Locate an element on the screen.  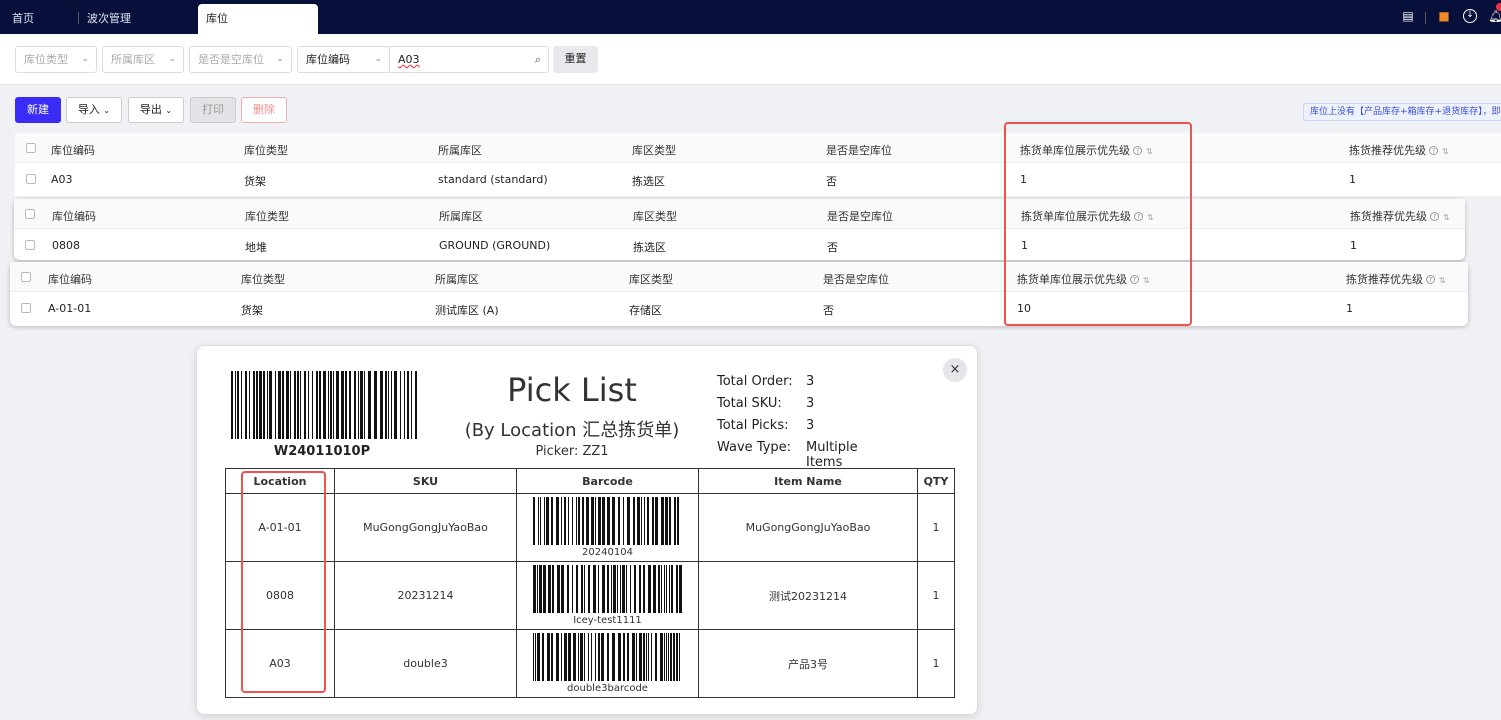
barcode-cell: Icey-test1111 is located at coordinates (607, 595).